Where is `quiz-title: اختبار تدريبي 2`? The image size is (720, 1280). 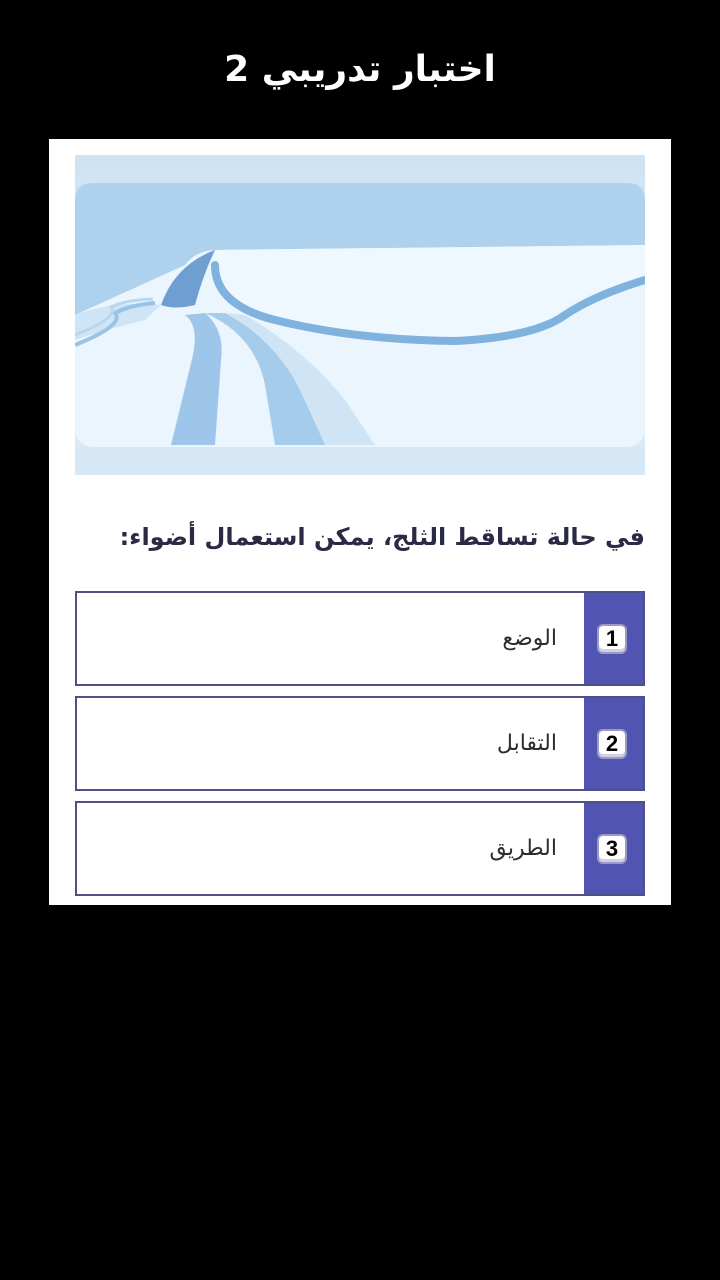 quiz-title: اختبار تدريبي 2 is located at coordinates (360, 69).